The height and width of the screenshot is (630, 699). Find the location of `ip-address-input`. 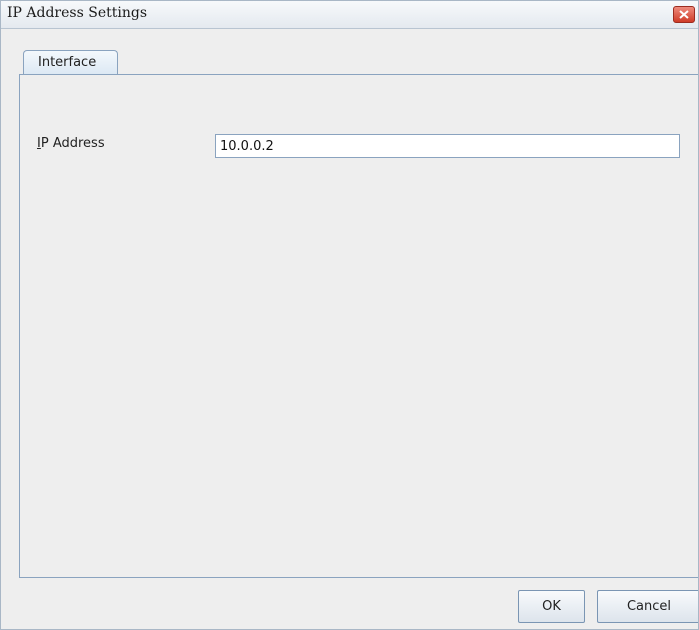

ip-address-input is located at coordinates (447, 146).